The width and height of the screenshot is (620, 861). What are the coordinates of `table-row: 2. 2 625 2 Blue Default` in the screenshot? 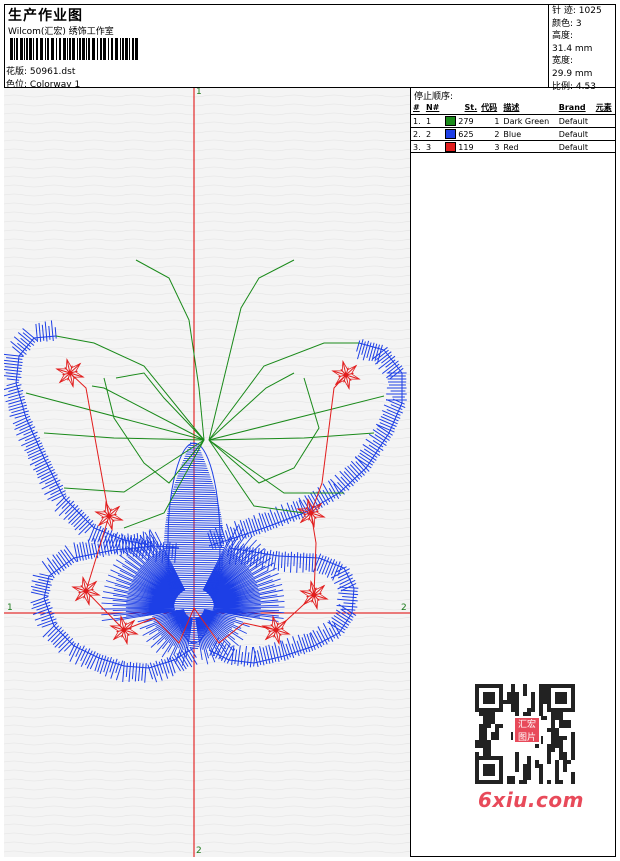 It's located at (513, 134).